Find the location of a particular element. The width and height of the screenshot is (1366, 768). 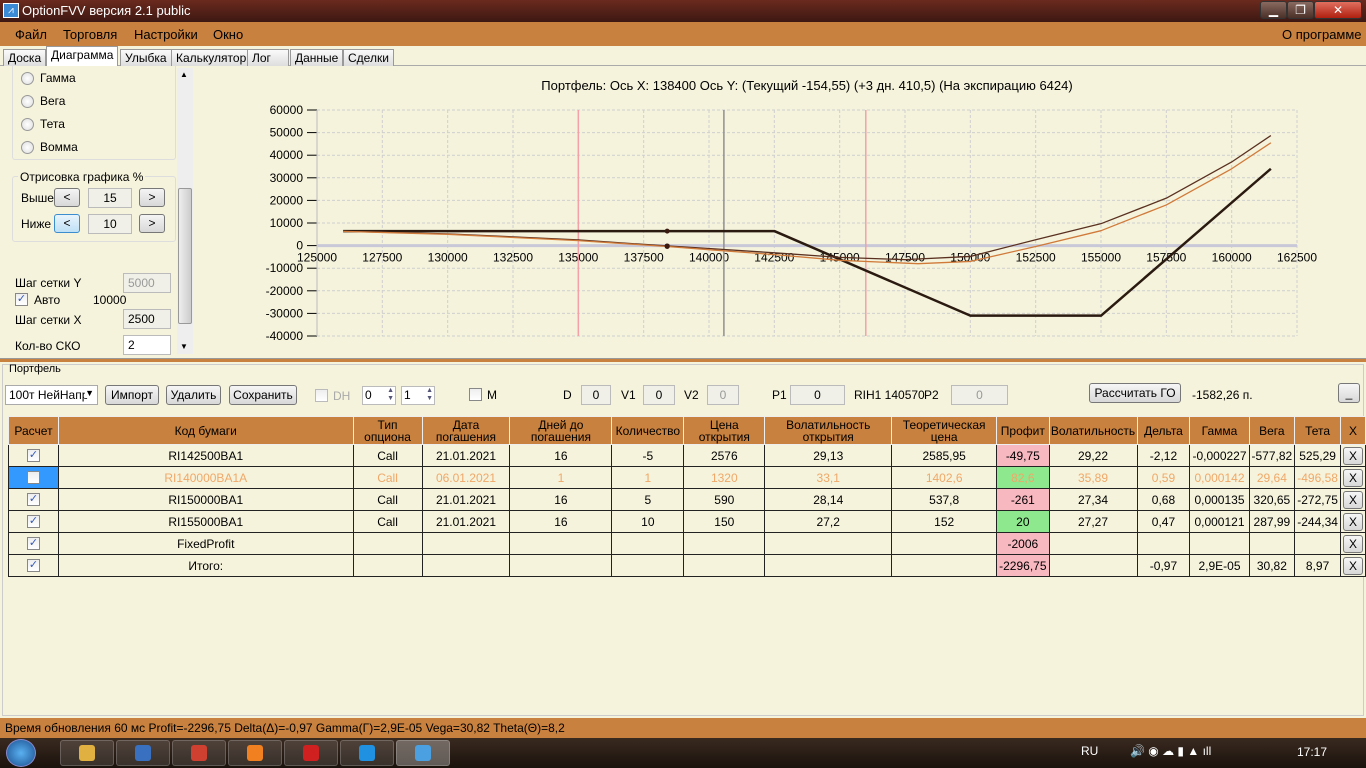

minimize-button: ▁ is located at coordinates (1273, 10).